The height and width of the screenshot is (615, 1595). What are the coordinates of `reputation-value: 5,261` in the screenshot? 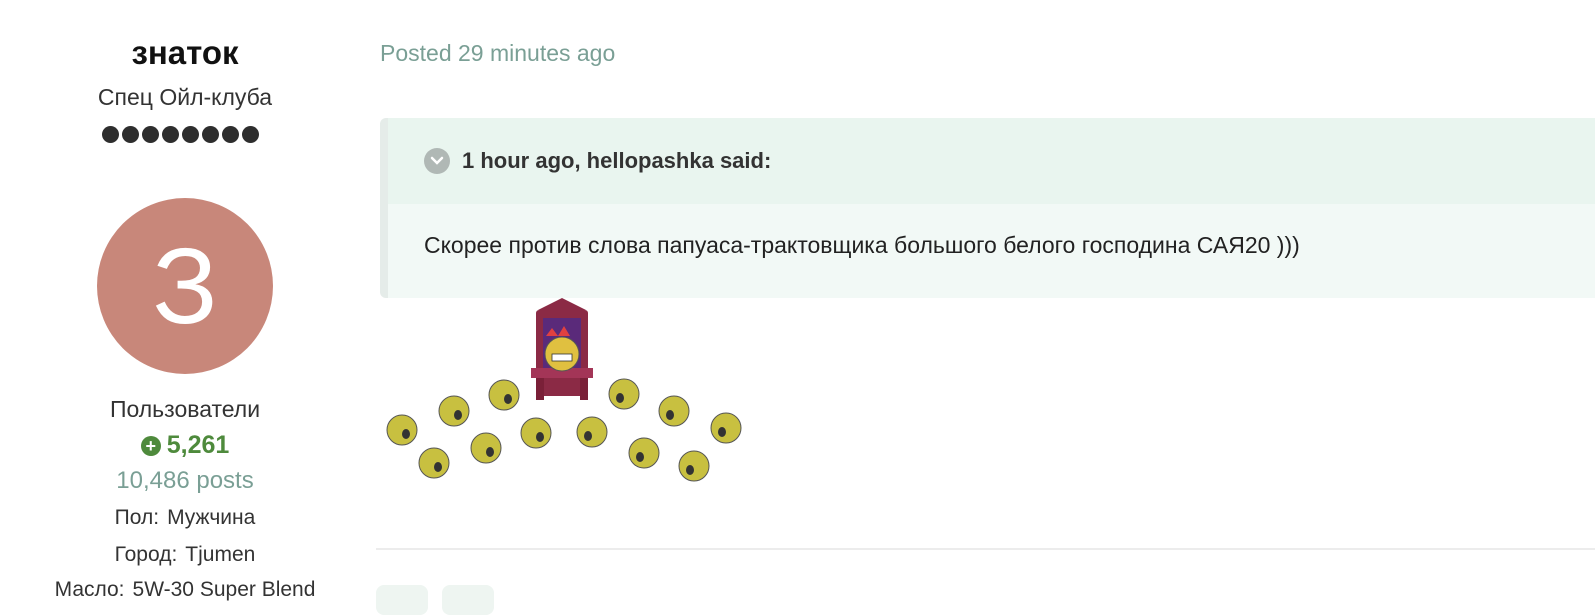 It's located at (198, 445).